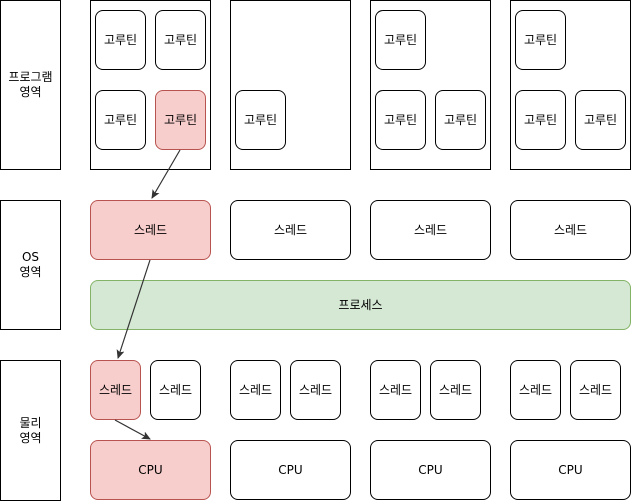 The width and height of the screenshot is (631, 501). What do you see at coordinates (30, 430) in the screenshot?
I see `physical-layer-label: 물리 영역` at bounding box center [30, 430].